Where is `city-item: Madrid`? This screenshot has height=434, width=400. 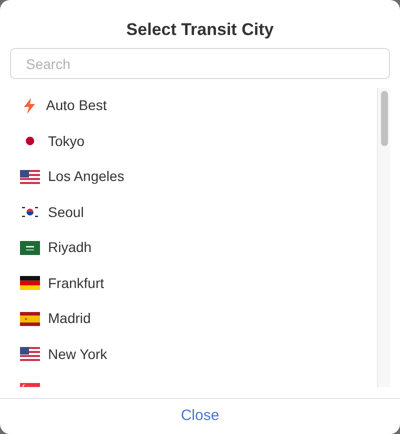 city-item: Madrid is located at coordinates (69, 319).